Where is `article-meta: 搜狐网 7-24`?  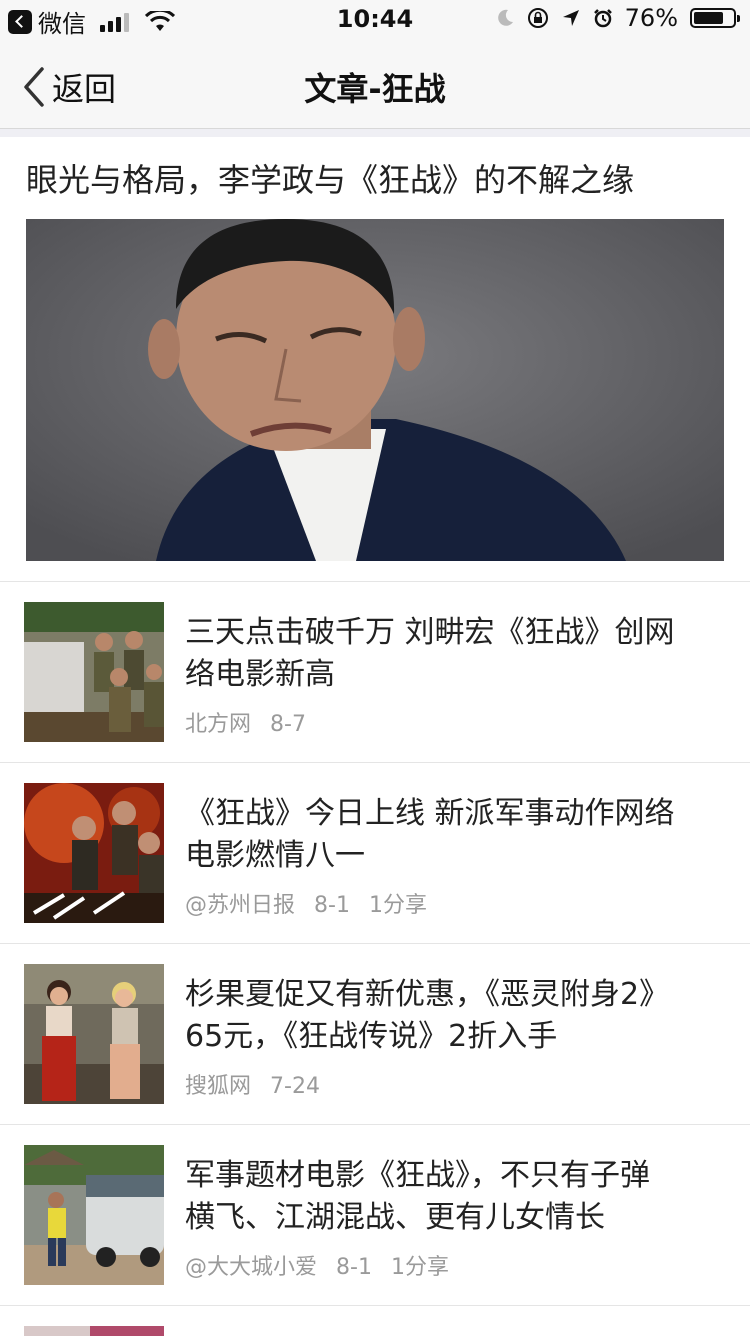 article-meta: 搜狐网 7-24 is located at coordinates (455, 1084).